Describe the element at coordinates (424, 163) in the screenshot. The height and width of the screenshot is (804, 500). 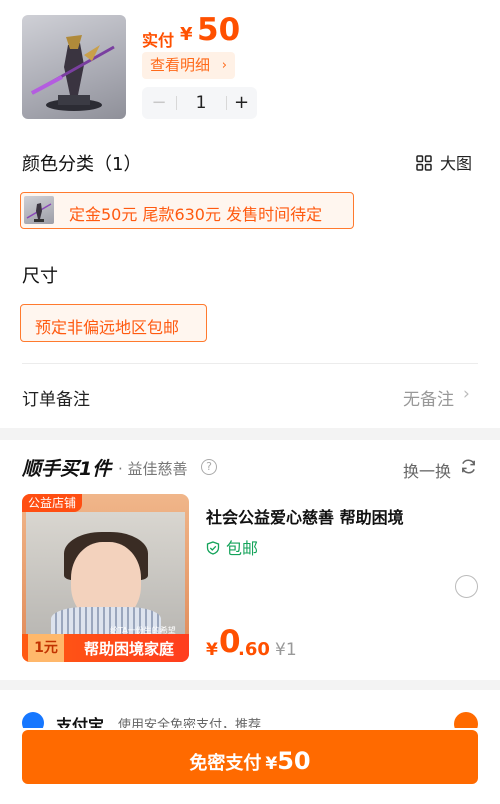
I see `grid-icon` at that location.